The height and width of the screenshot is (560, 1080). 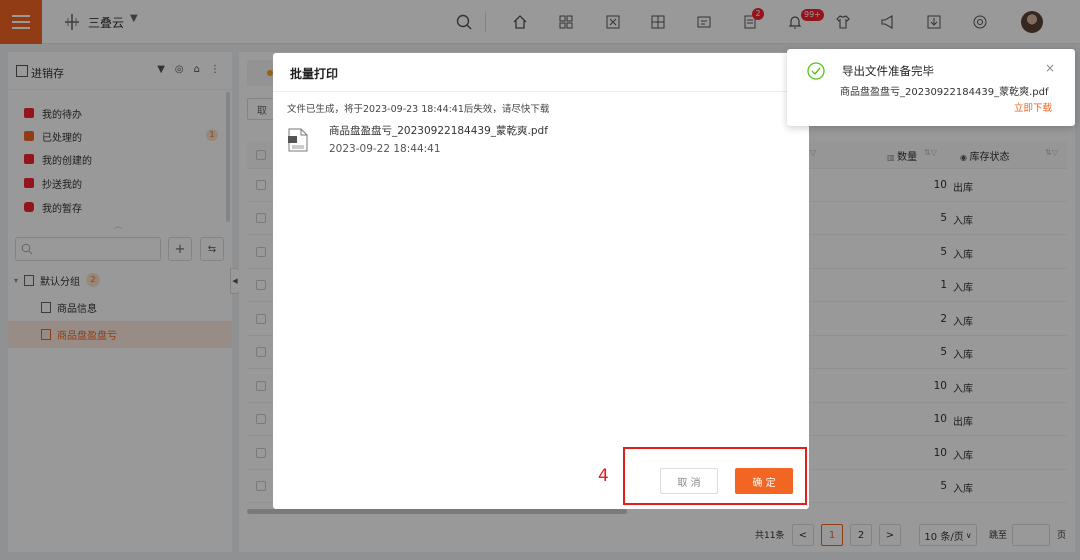 What do you see at coordinates (314, 74) in the screenshot?
I see `dialog-title: 批量打印` at bounding box center [314, 74].